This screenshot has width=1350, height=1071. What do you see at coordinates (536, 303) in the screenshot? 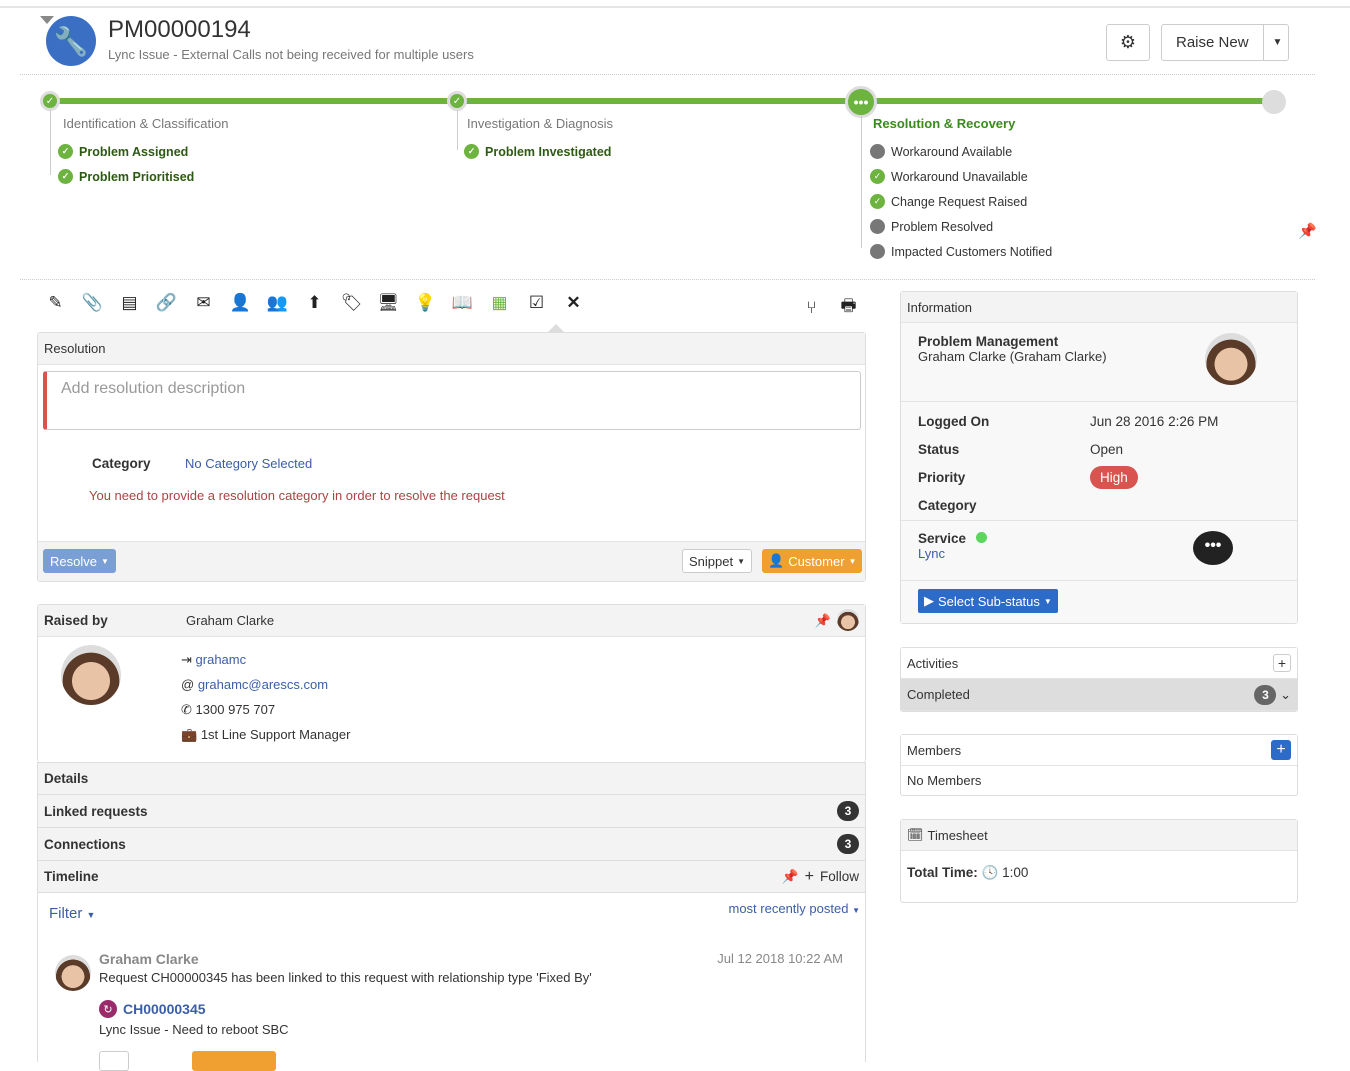
I see `checkbox-icon: ☑` at bounding box center [536, 303].